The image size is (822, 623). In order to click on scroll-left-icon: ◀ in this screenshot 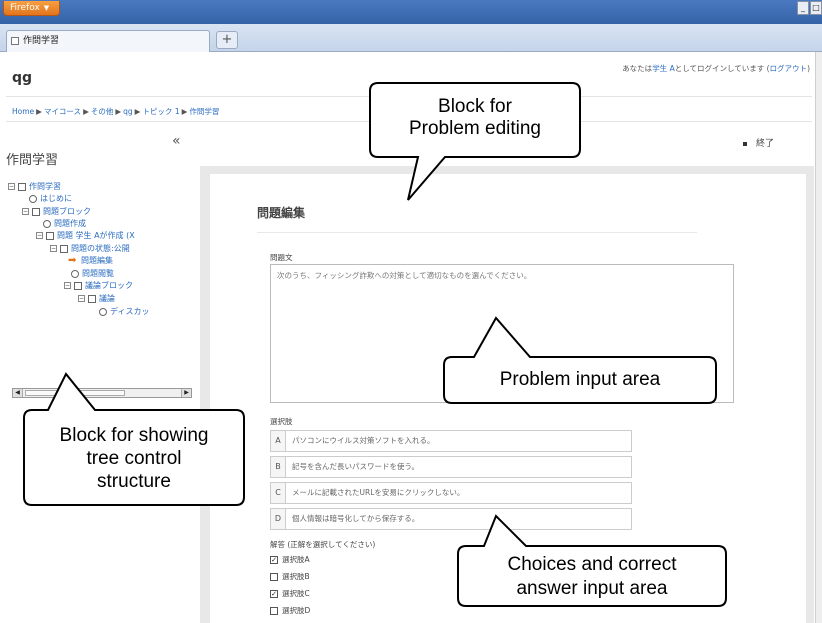, I will do `click(18, 393)`.